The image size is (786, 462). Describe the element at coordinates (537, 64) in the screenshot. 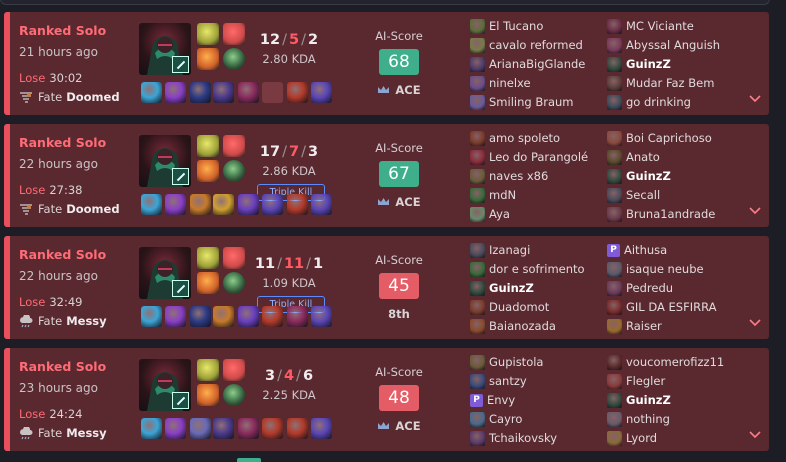

I see `player-name: ArianaBigGlande` at that location.